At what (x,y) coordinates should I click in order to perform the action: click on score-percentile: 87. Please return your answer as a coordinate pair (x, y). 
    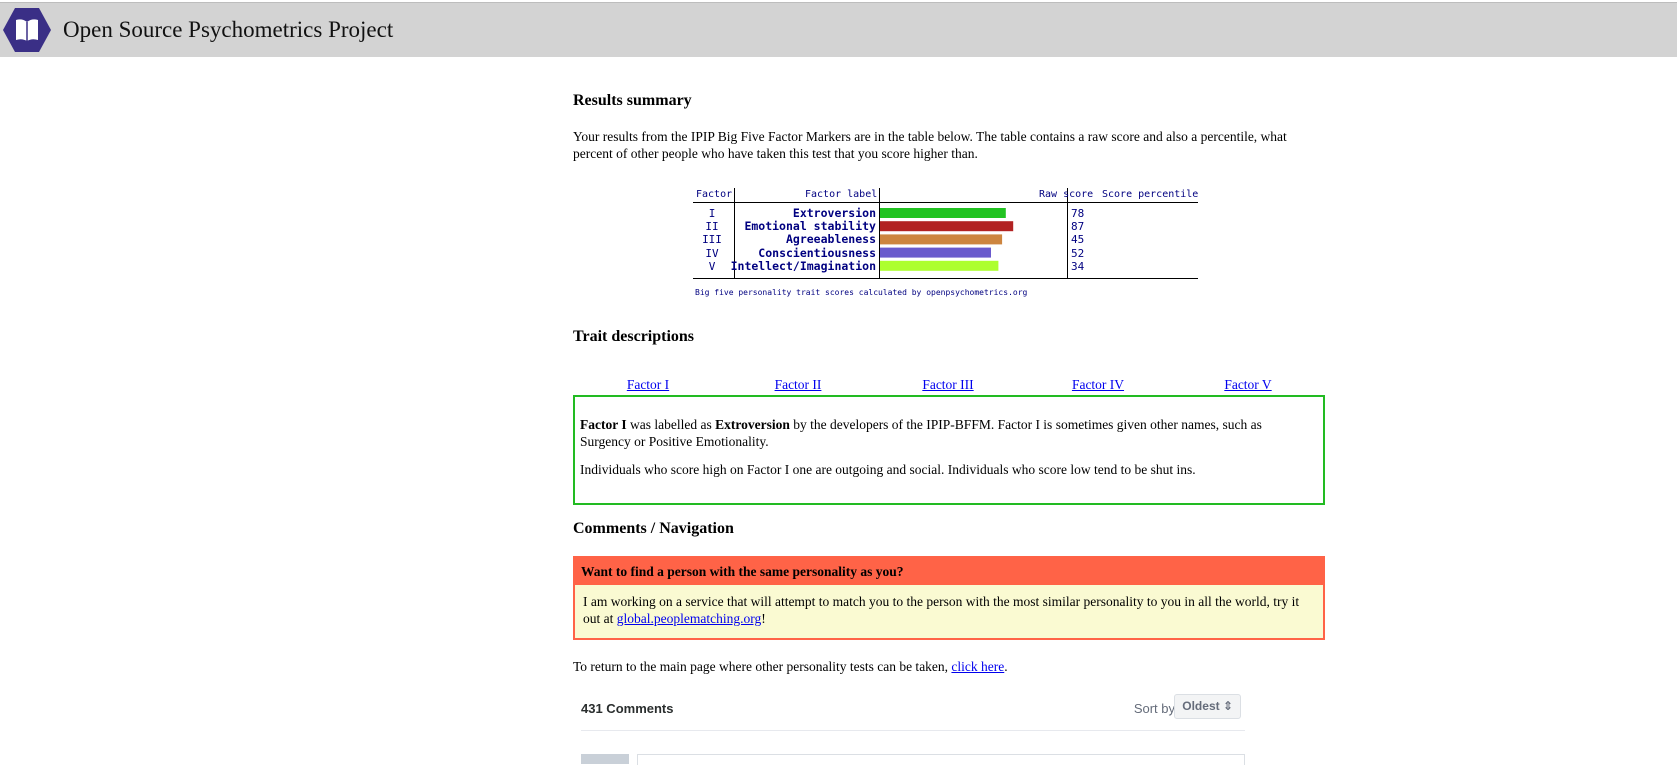
    Looking at the image, I should click on (1078, 227).